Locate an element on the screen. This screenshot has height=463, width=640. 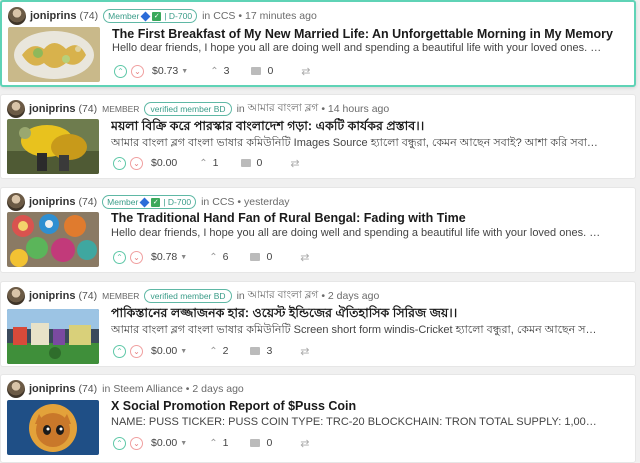
post-actions: ⌃ ⌄ $0.00 ▼ ⌃ 2 3 ⇄ is located at coordinates (211, 351).